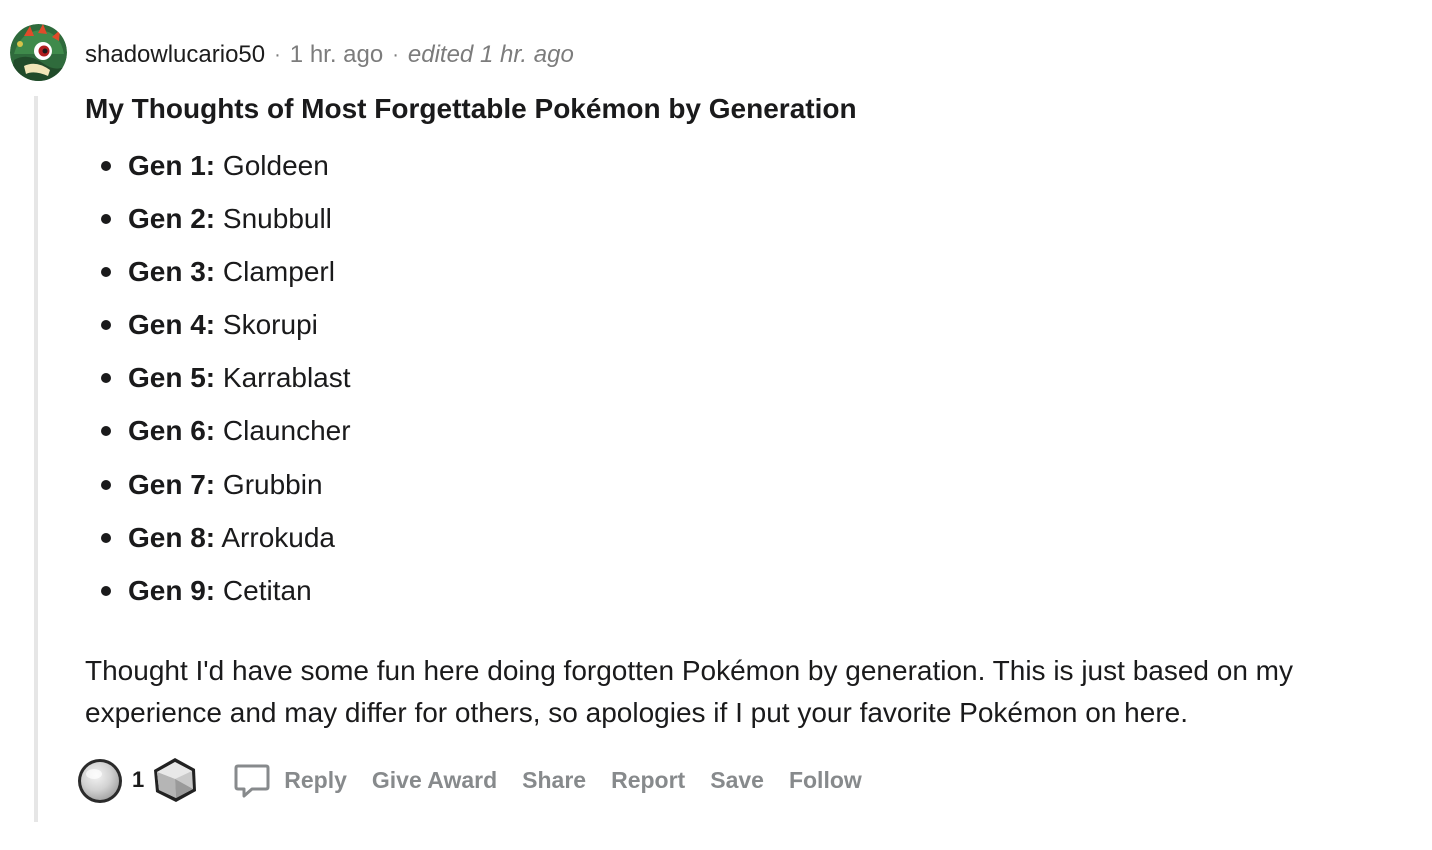  I want to click on give-award-button: Give Award, so click(434, 780).